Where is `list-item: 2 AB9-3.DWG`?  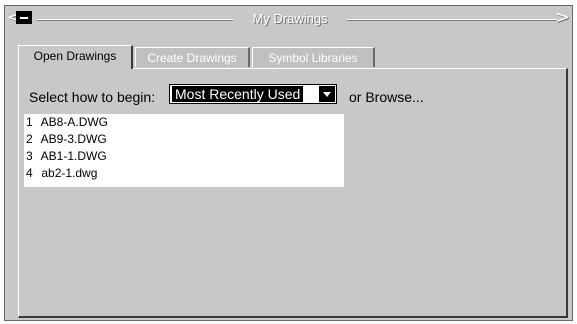 list-item: 2 AB9-3.DWG is located at coordinates (184, 139).